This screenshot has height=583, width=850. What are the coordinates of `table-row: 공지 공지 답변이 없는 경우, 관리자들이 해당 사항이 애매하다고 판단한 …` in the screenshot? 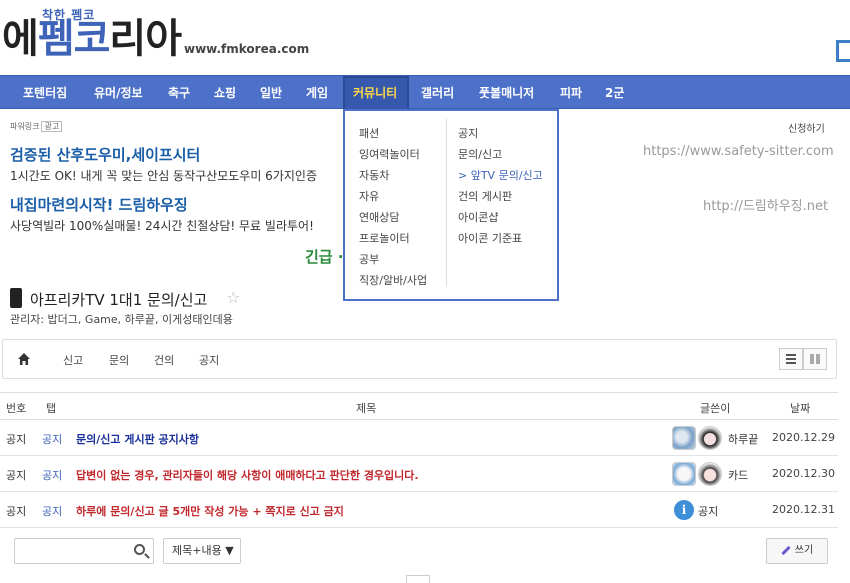 It's located at (419, 474).